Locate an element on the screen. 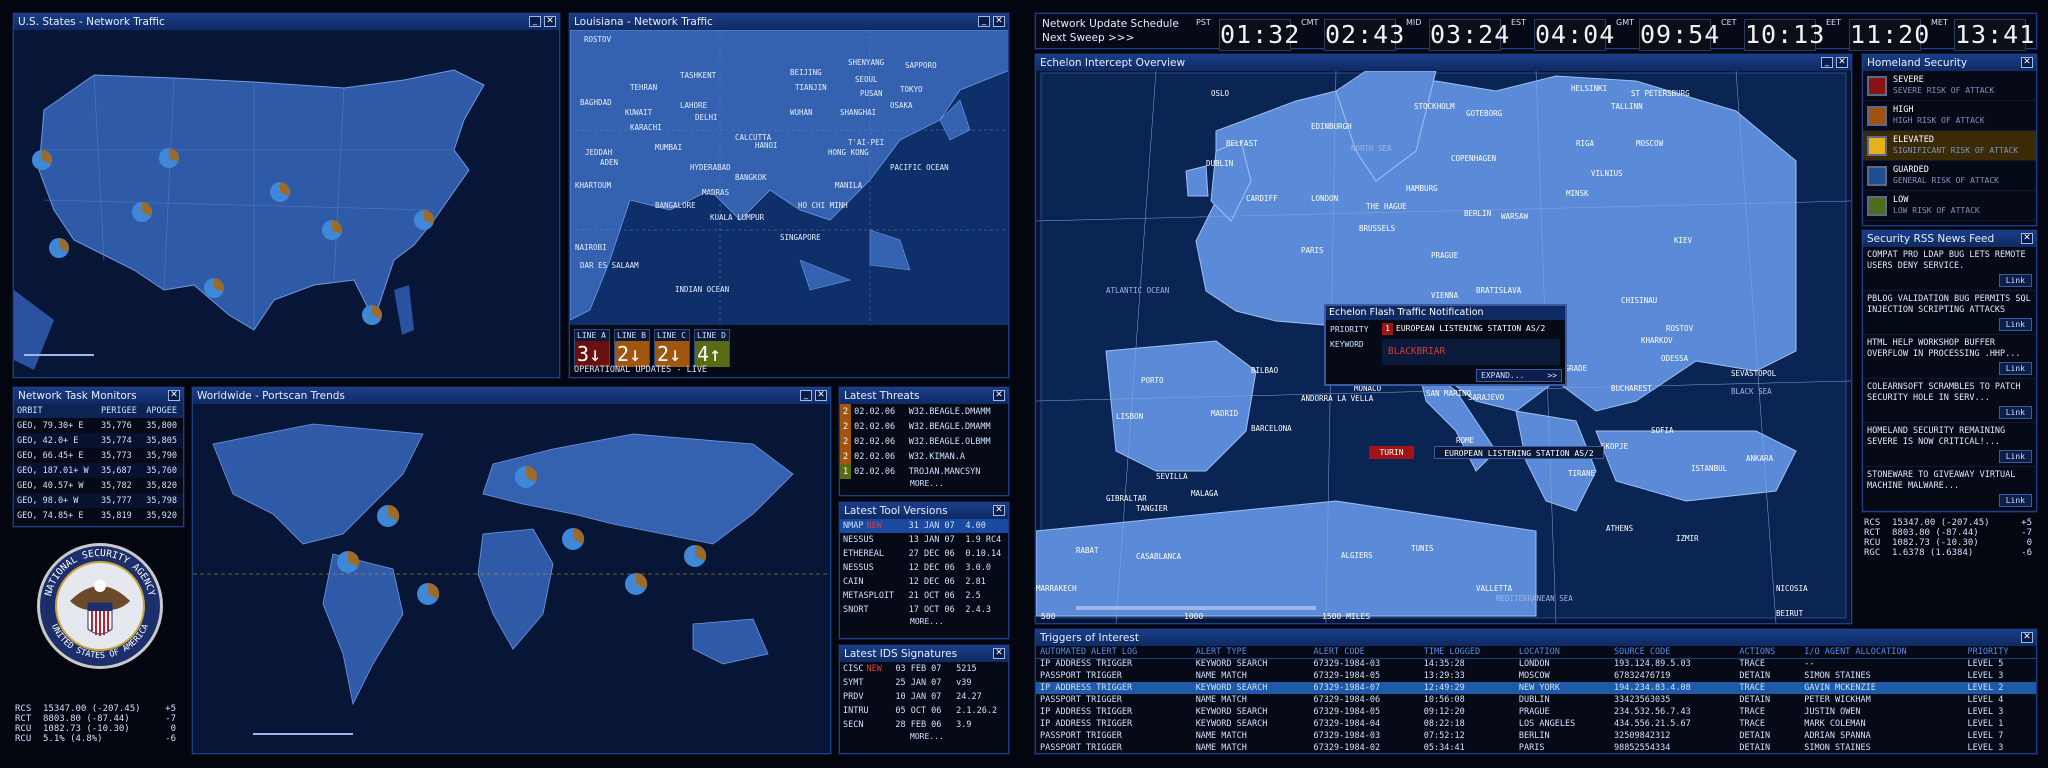 This screenshot has width=2048, height=768. table-row: METASPLOIT 21 OCT 06 2.5 is located at coordinates (924, 596).